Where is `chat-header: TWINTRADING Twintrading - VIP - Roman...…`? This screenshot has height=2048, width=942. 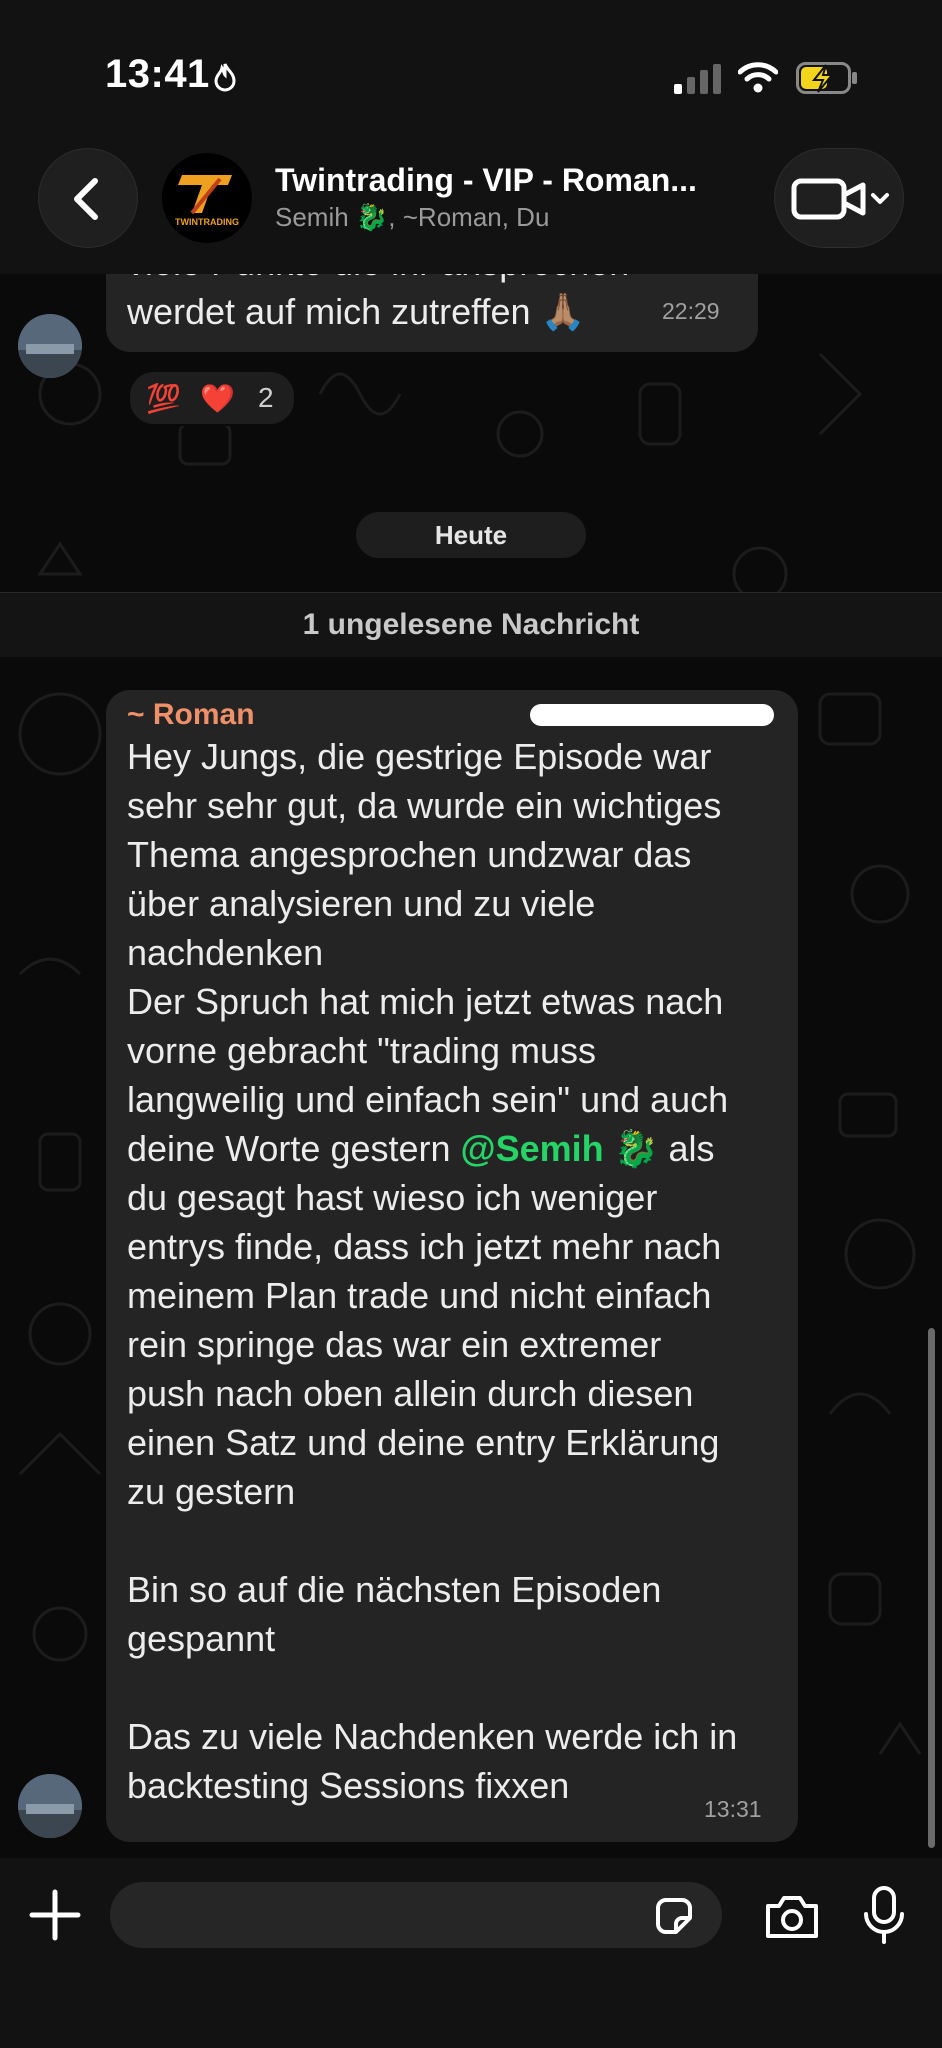
chat-header: TWINTRADING Twintrading - VIP - Roman...… is located at coordinates (471, 207).